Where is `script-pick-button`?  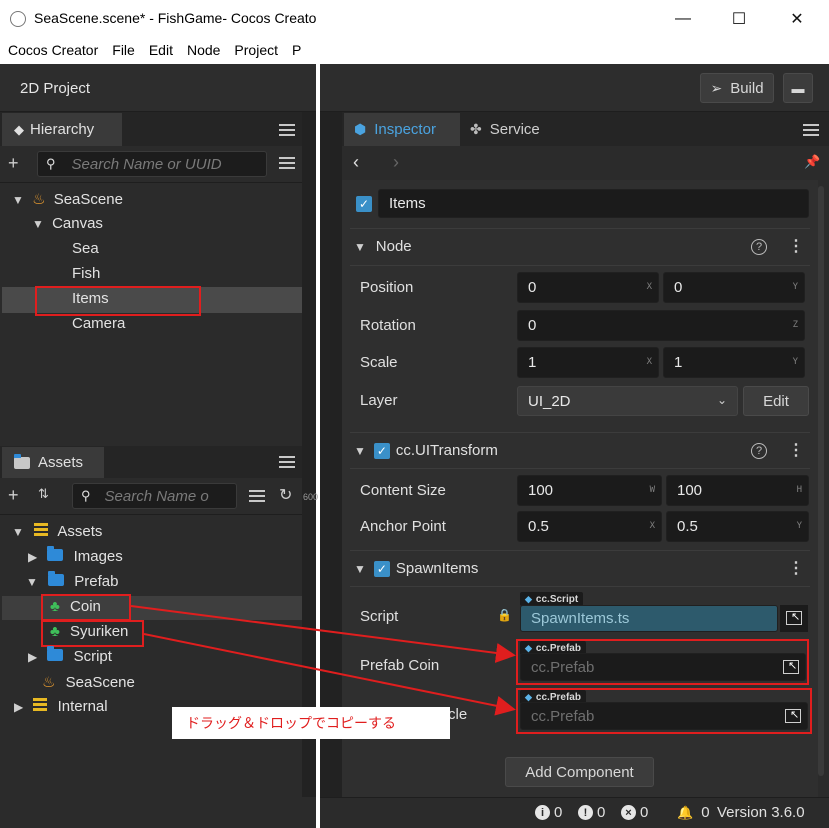 script-pick-button is located at coordinates (794, 618).